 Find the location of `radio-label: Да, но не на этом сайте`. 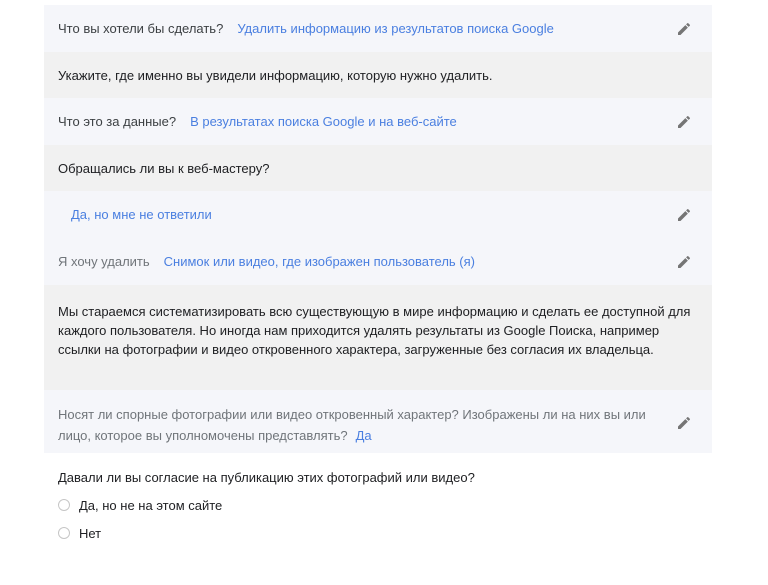

radio-label: Да, но не на этом сайте is located at coordinates (151, 505).